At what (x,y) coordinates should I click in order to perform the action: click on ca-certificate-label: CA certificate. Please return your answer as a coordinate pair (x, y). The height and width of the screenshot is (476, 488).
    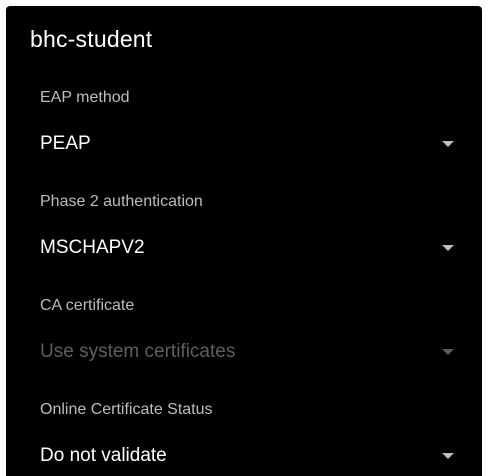
    Looking at the image, I should click on (87, 305).